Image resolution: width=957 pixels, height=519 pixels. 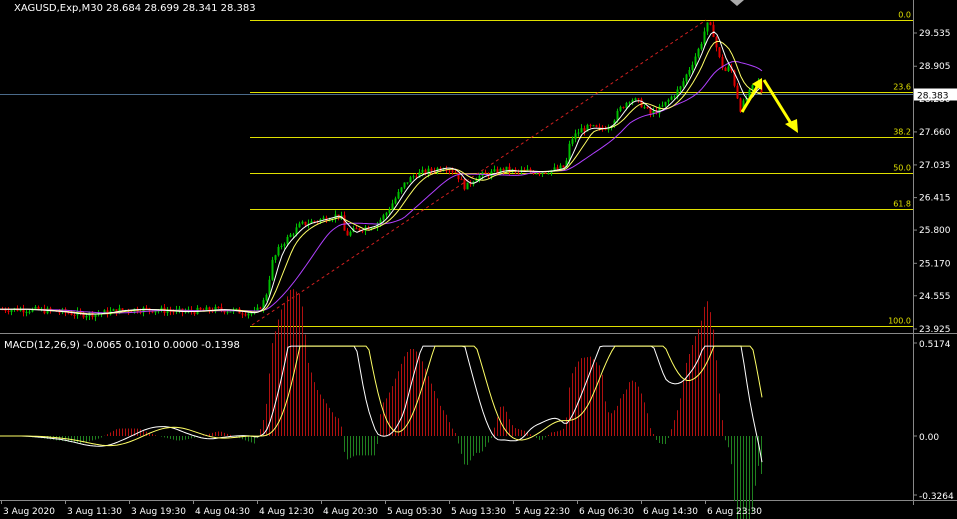 I want to click on macd-tick-label: -0.3264, so click(x=936, y=497).